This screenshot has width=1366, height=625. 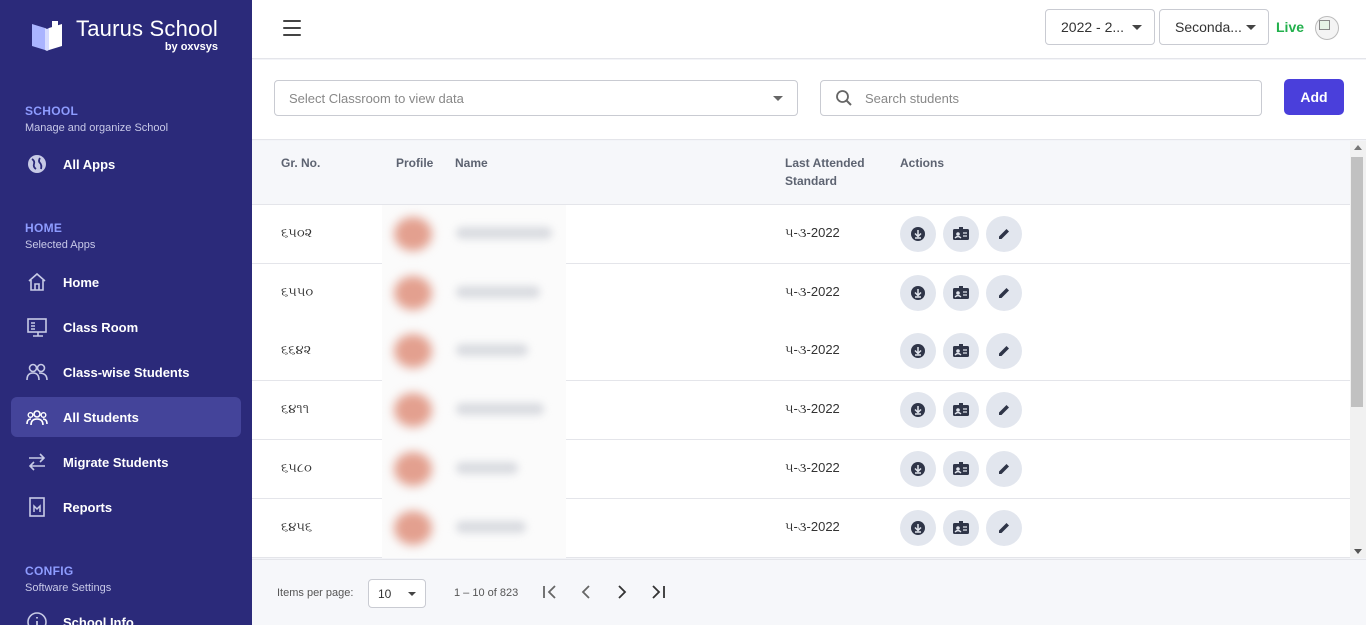 I want to click on report-icon, so click(x=37, y=507).